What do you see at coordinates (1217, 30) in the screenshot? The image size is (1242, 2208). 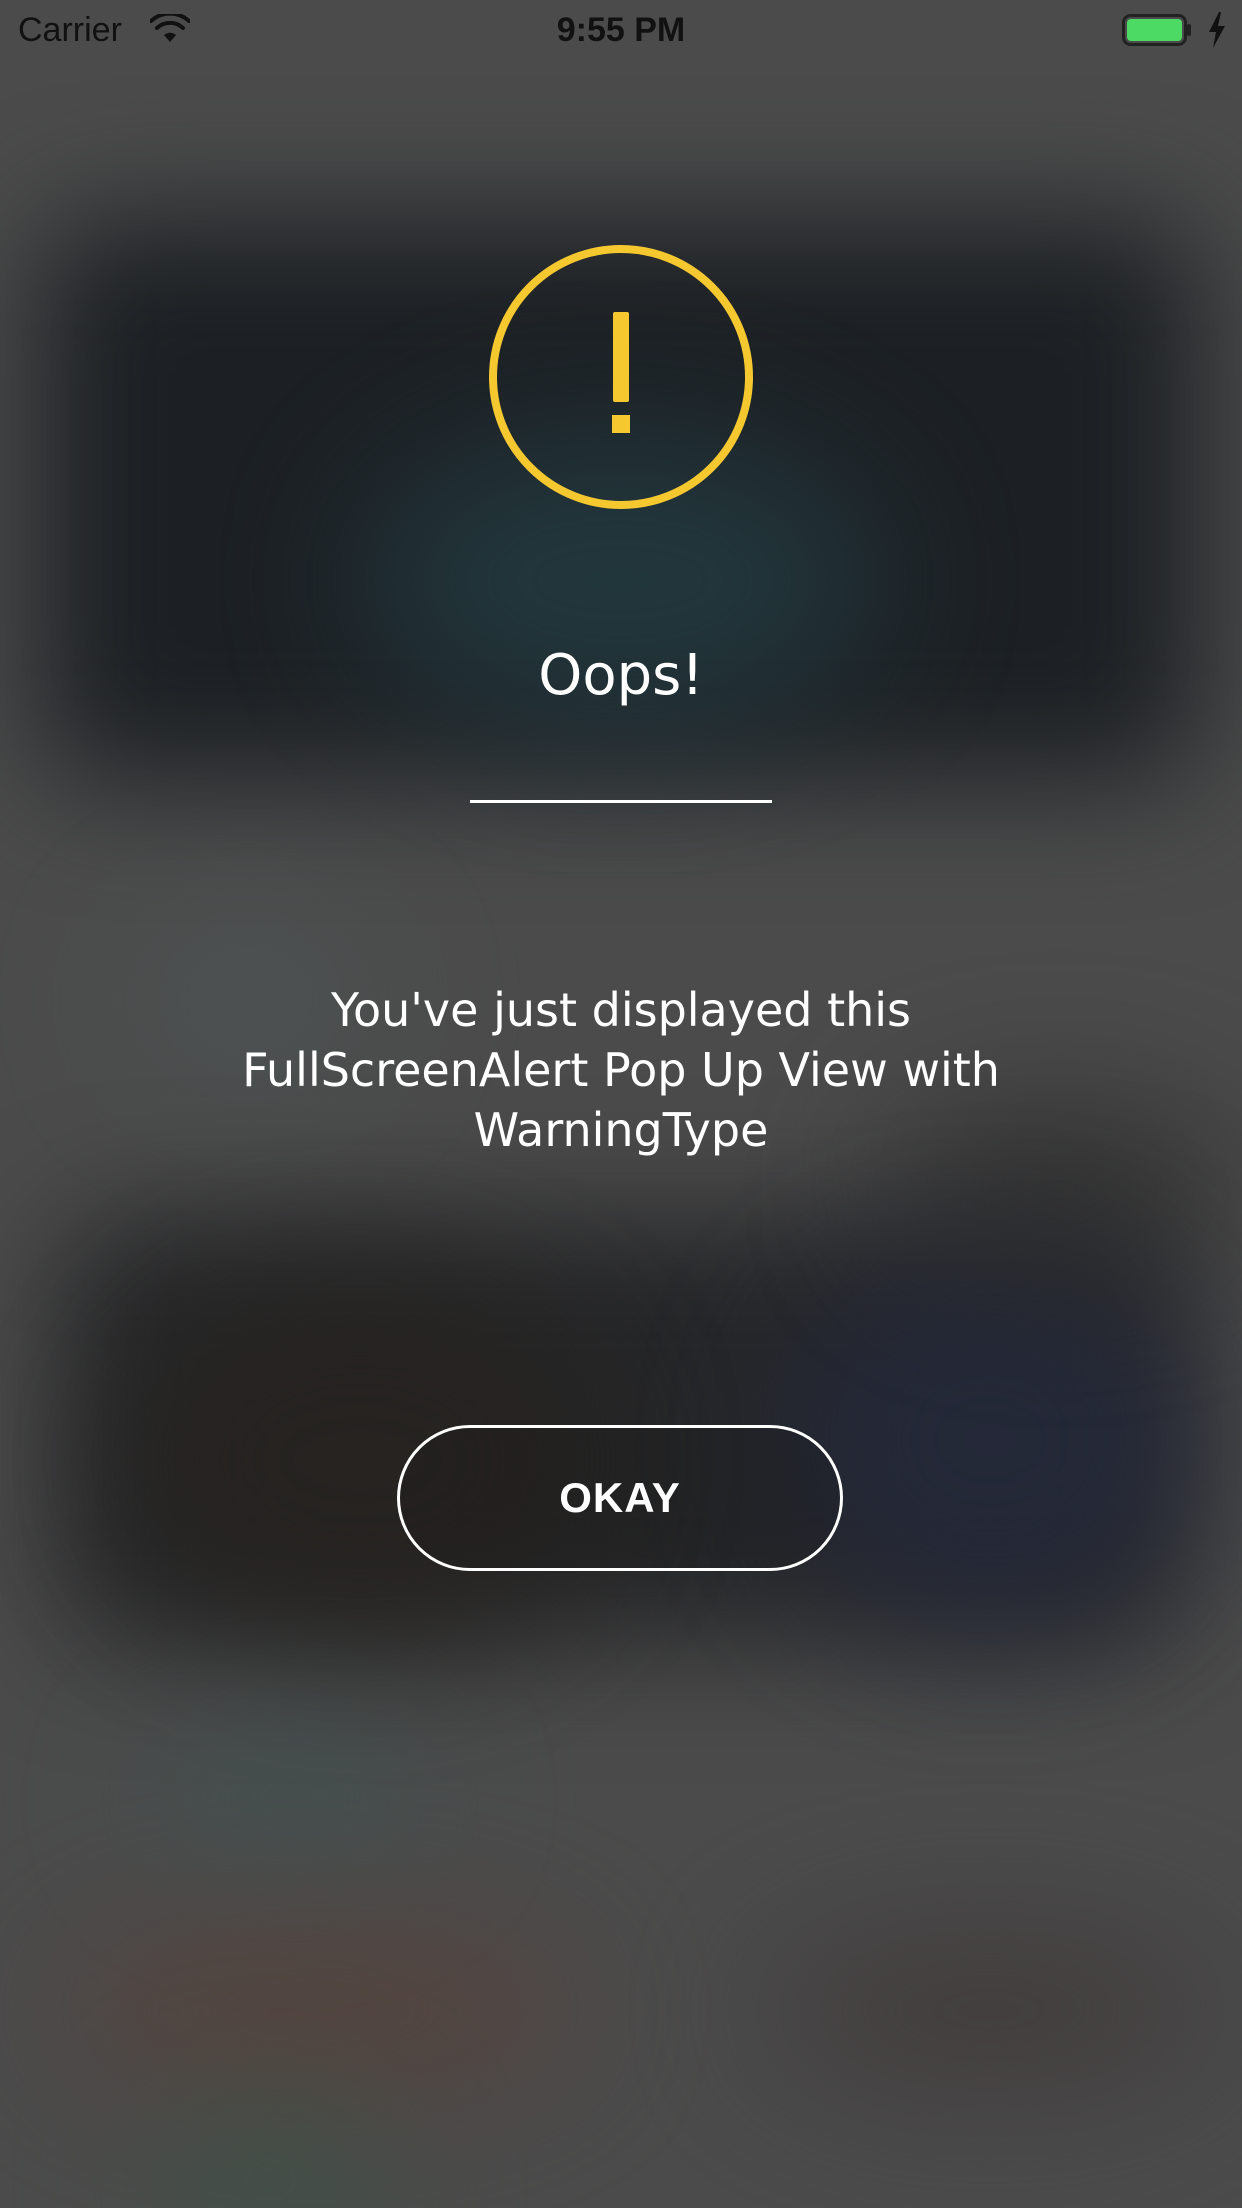 I see `charging-bolt-icon` at bounding box center [1217, 30].